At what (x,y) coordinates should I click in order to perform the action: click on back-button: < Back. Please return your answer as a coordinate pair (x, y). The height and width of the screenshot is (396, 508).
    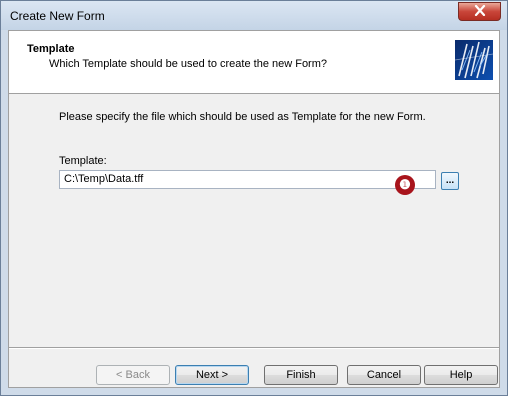
    Looking at the image, I should click on (133, 375).